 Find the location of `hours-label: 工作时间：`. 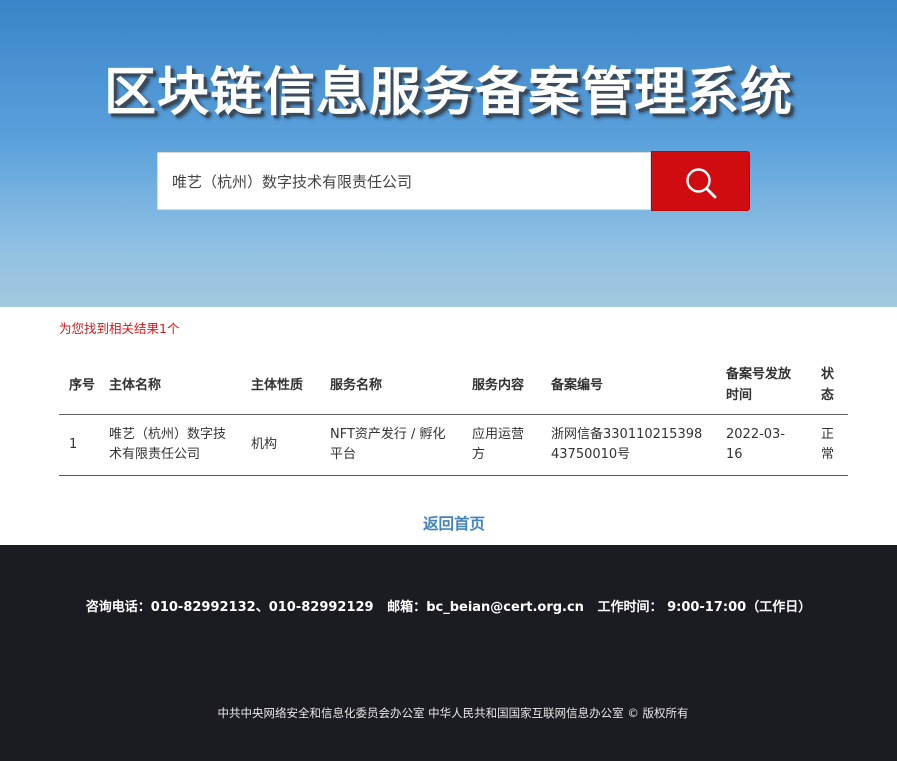

hours-label: 工作时间： is located at coordinates (630, 607).